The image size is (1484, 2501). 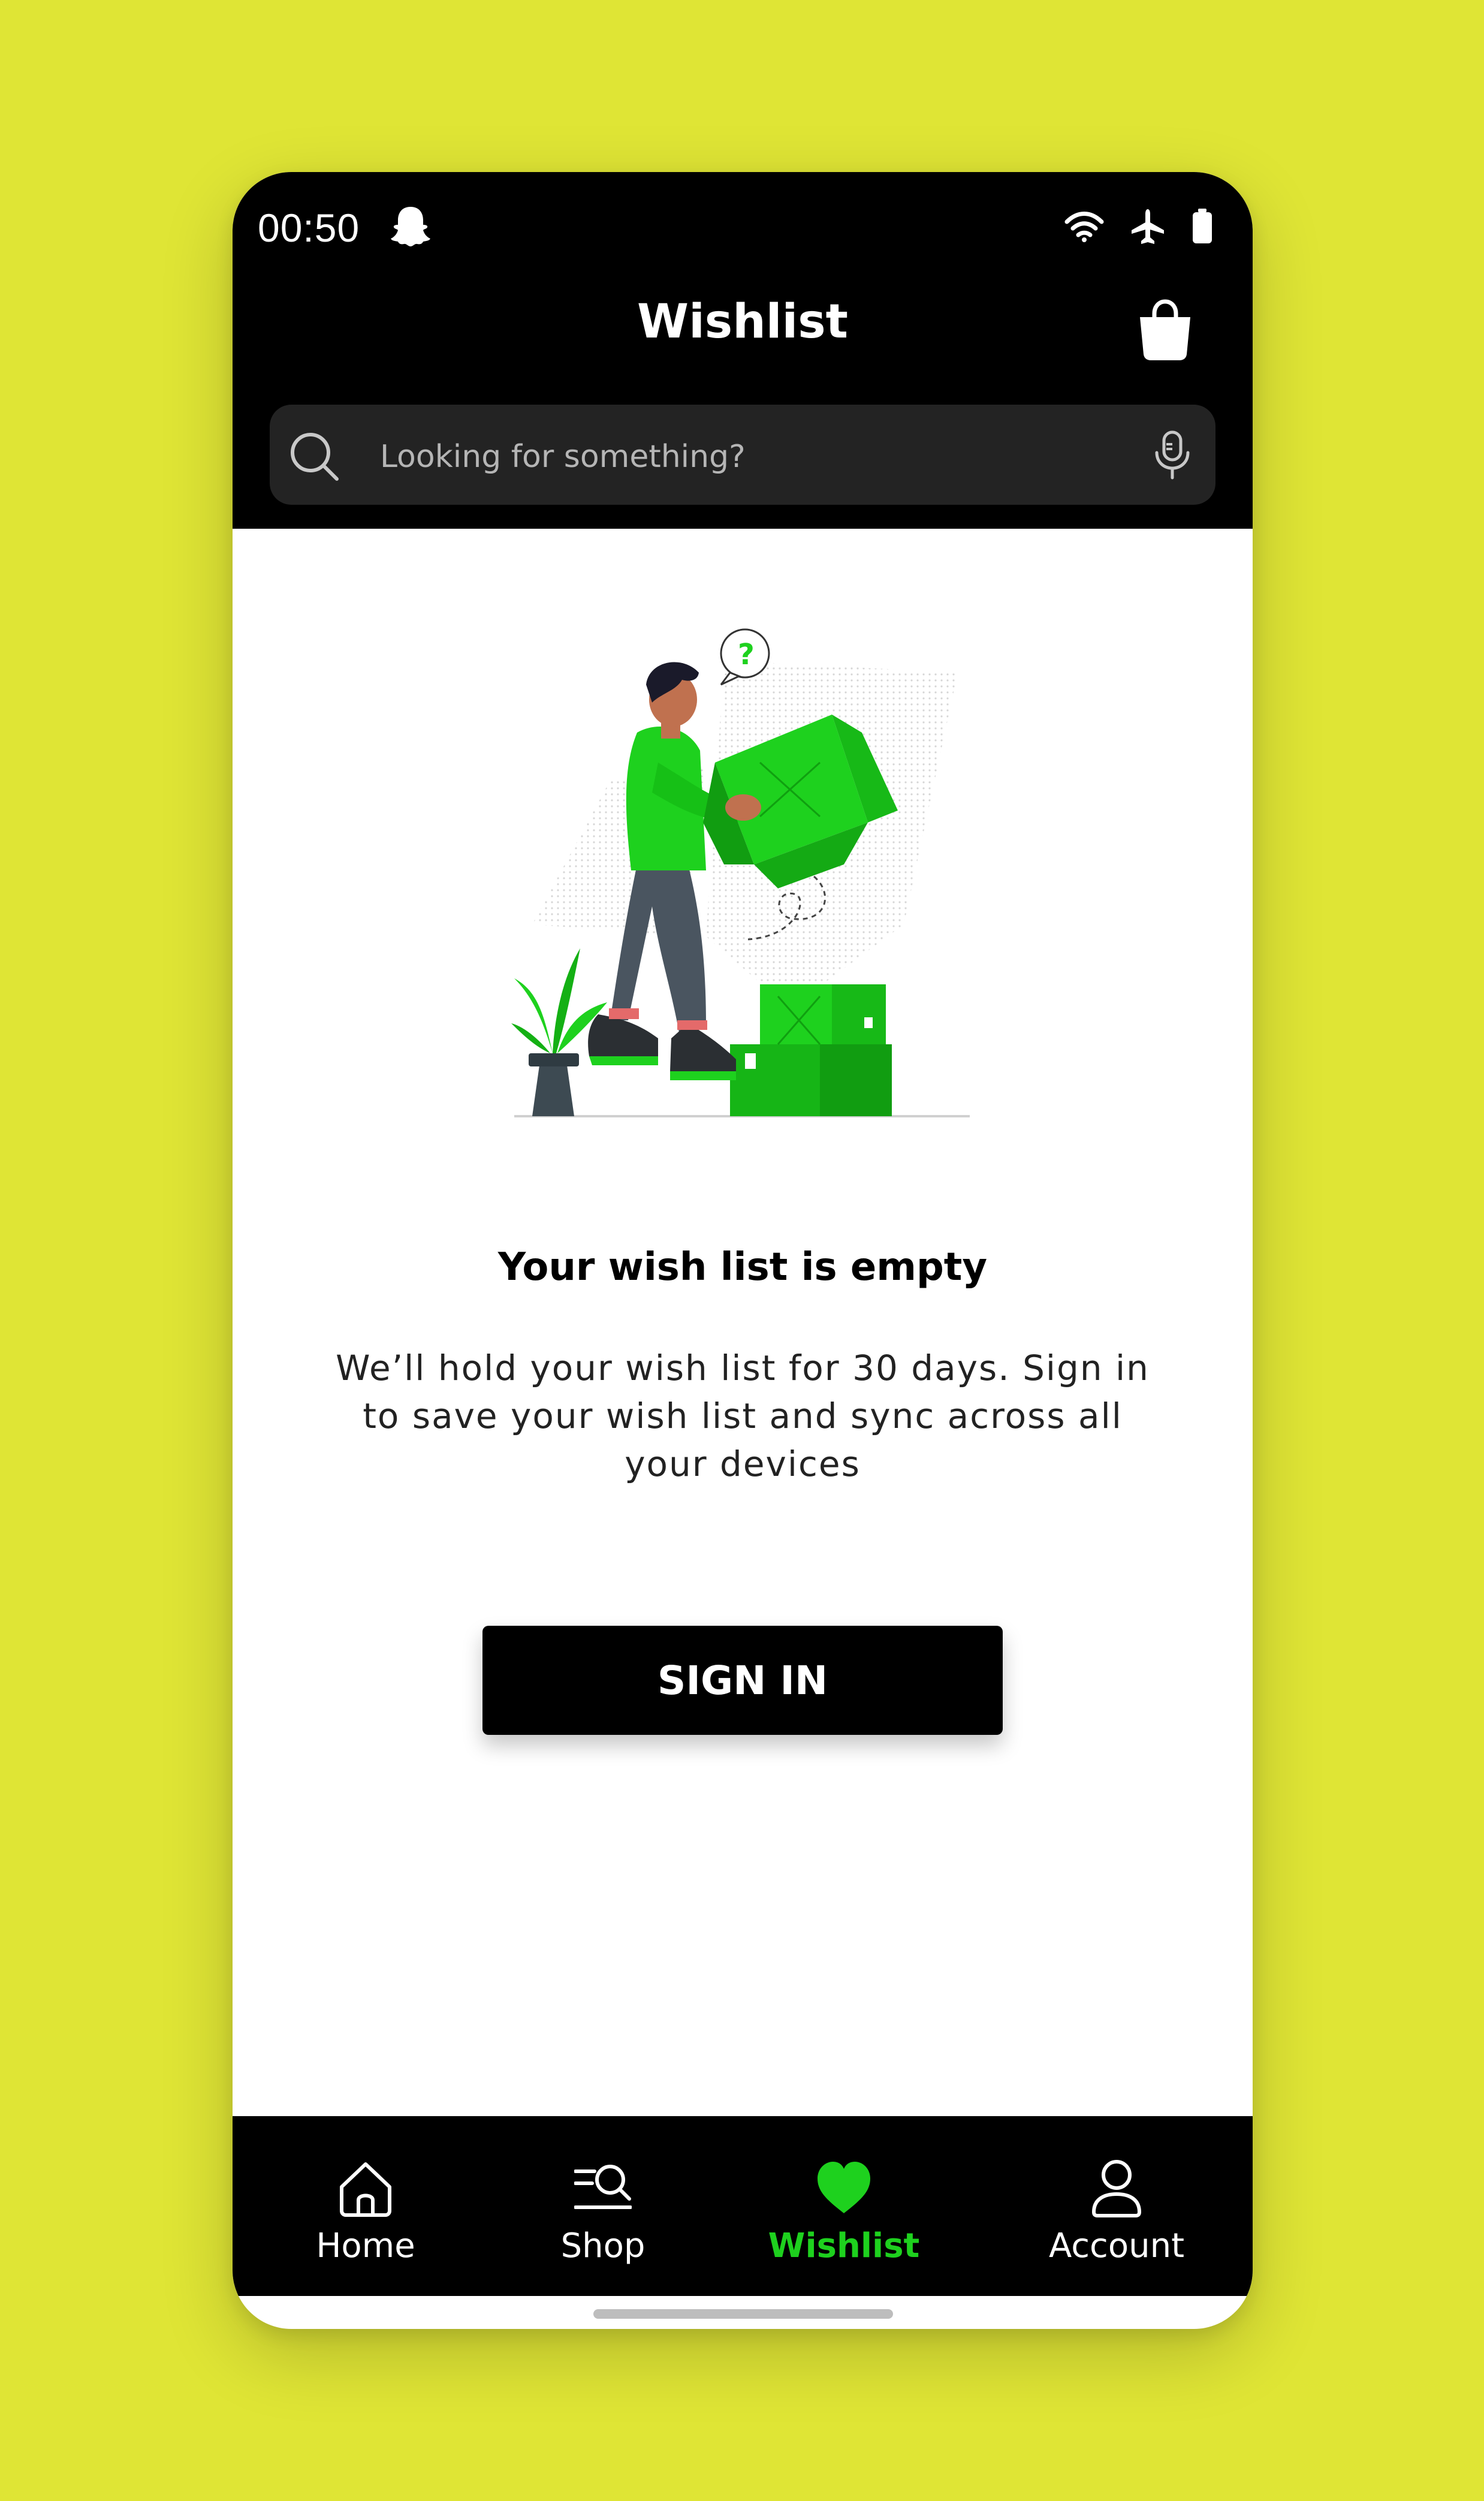 I want to click on airplane-icon, so click(x=1148, y=226).